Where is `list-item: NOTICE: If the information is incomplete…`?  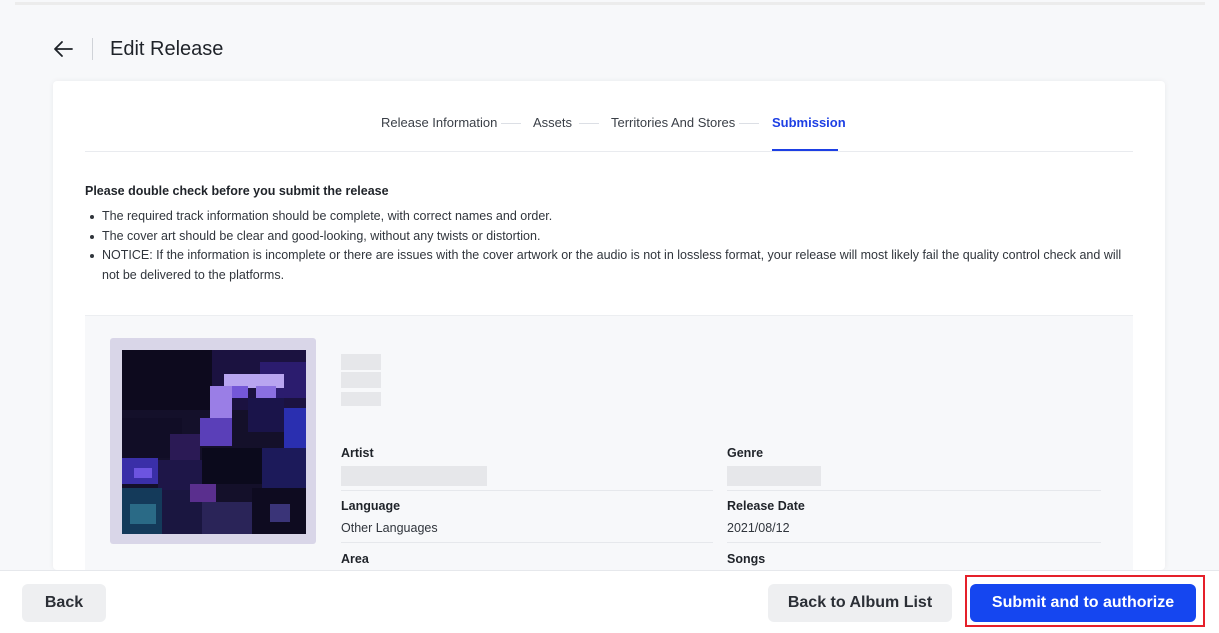
list-item: NOTICE: If the information is incomplete… is located at coordinates (610, 265).